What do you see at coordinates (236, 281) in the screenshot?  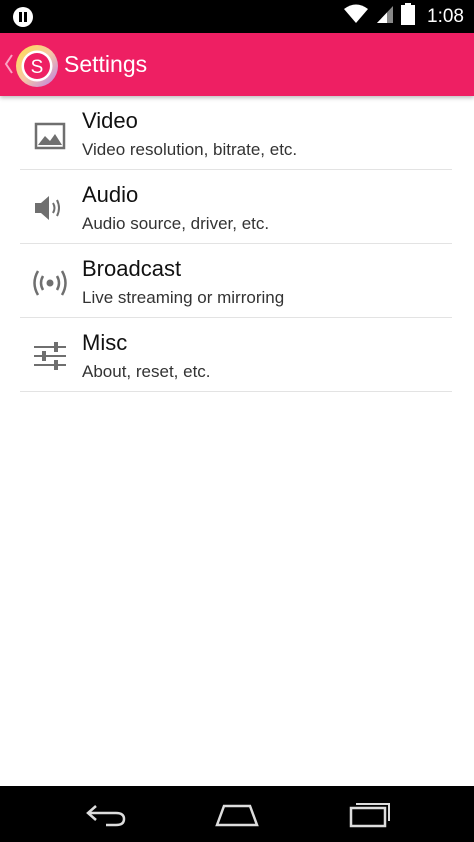 I see `settings-item-broadcast: Broadcast Live streaming or mirroring` at bounding box center [236, 281].